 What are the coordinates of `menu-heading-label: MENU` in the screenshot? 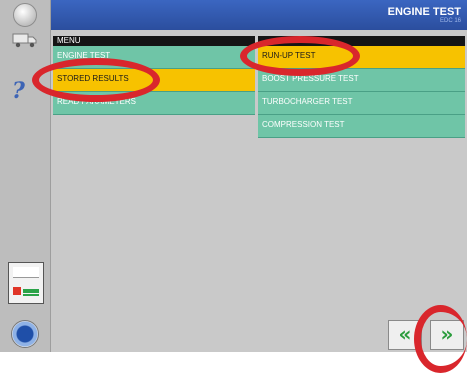 It's located at (69, 40).